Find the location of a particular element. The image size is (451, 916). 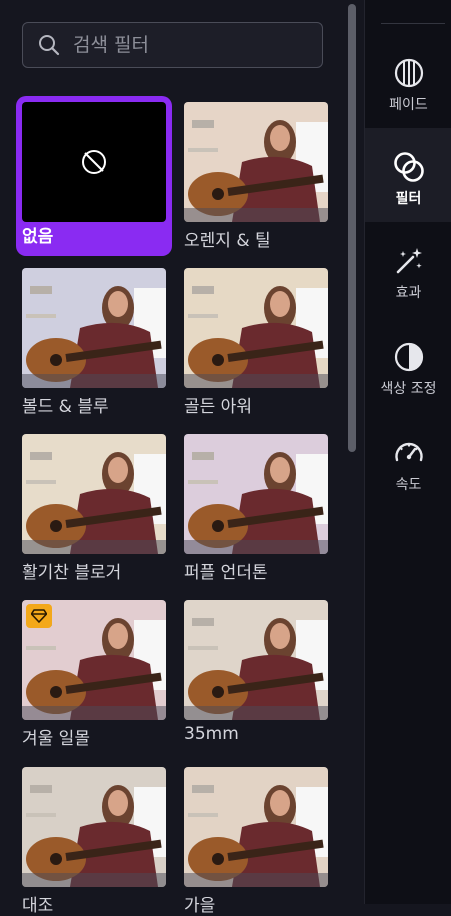

filter-label: 없음 is located at coordinates (38, 237).